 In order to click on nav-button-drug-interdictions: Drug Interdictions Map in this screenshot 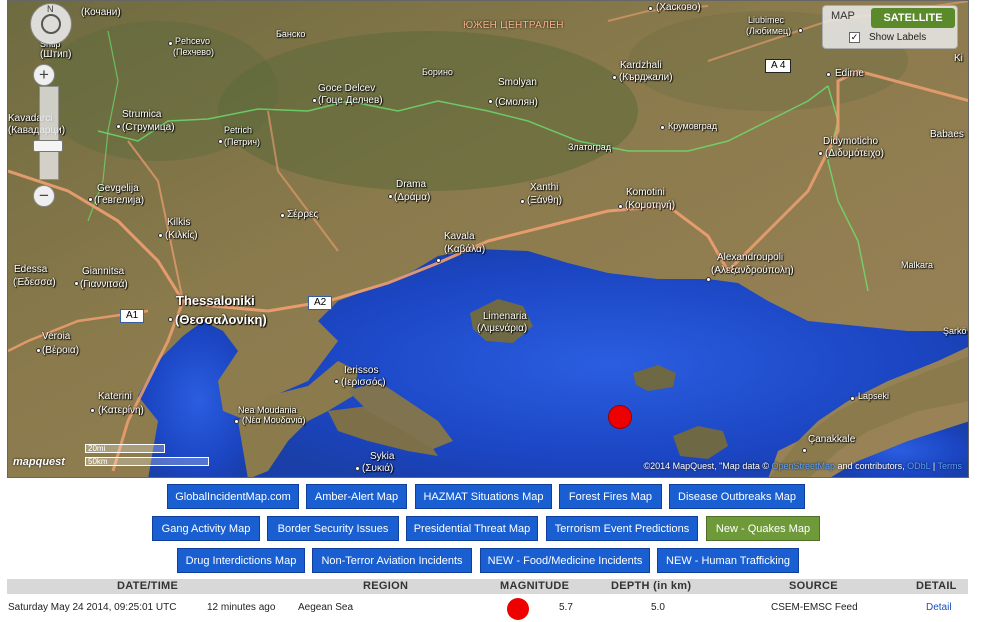, I will do `click(241, 560)`.